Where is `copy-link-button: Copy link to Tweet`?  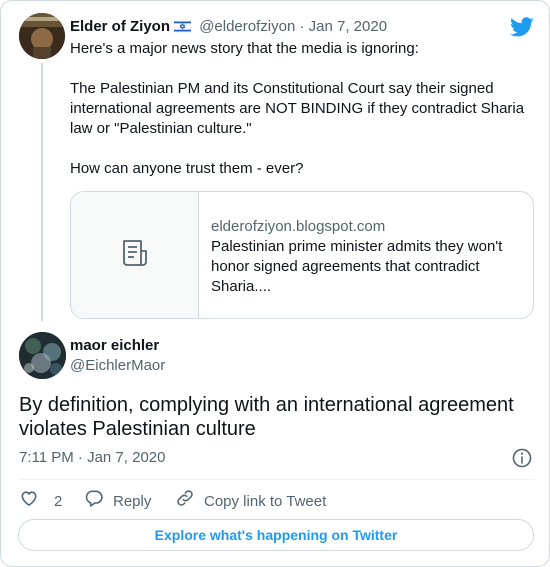
copy-link-button: Copy link to Tweet is located at coordinates (250, 501).